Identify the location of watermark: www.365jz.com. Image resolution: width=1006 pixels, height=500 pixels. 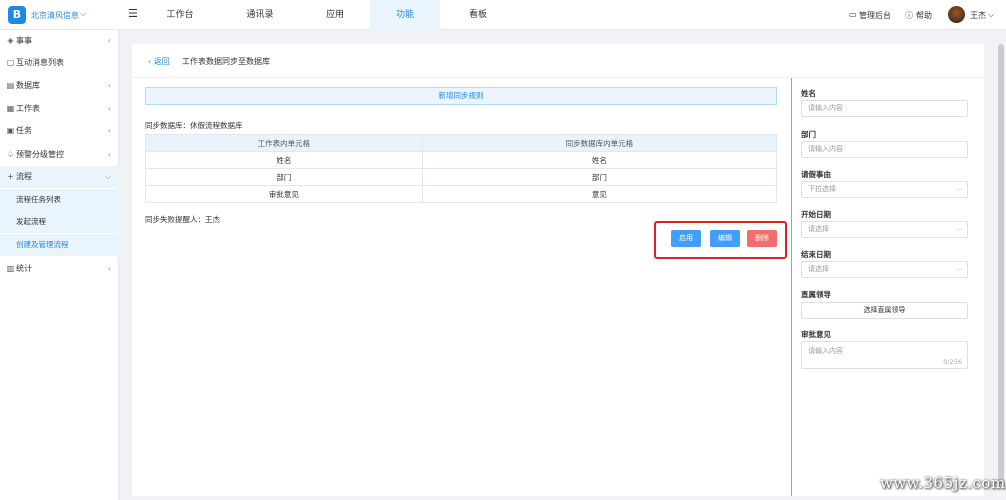
(943, 483).